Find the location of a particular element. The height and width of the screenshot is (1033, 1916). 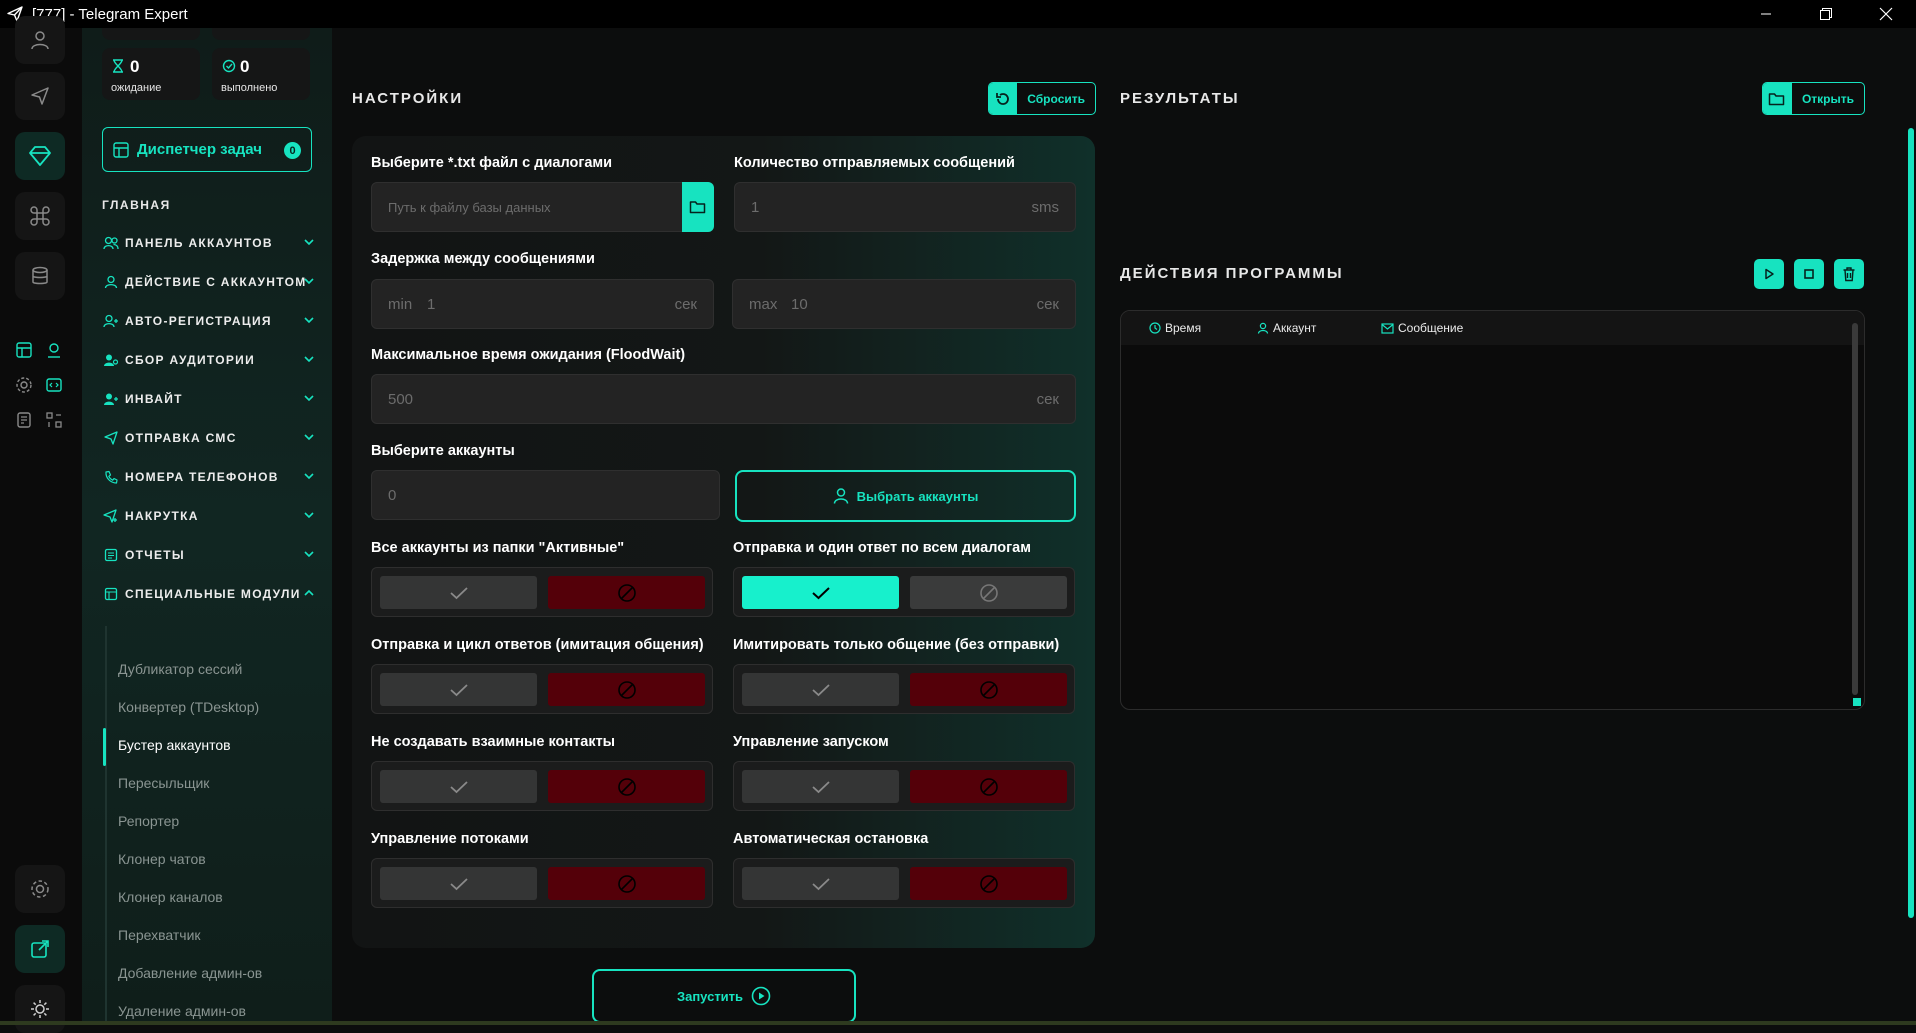

menu-item-special-modules: СПЕЦИАЛЬНЫЕ МОДУЛИ is located at coordinates (209, 594).